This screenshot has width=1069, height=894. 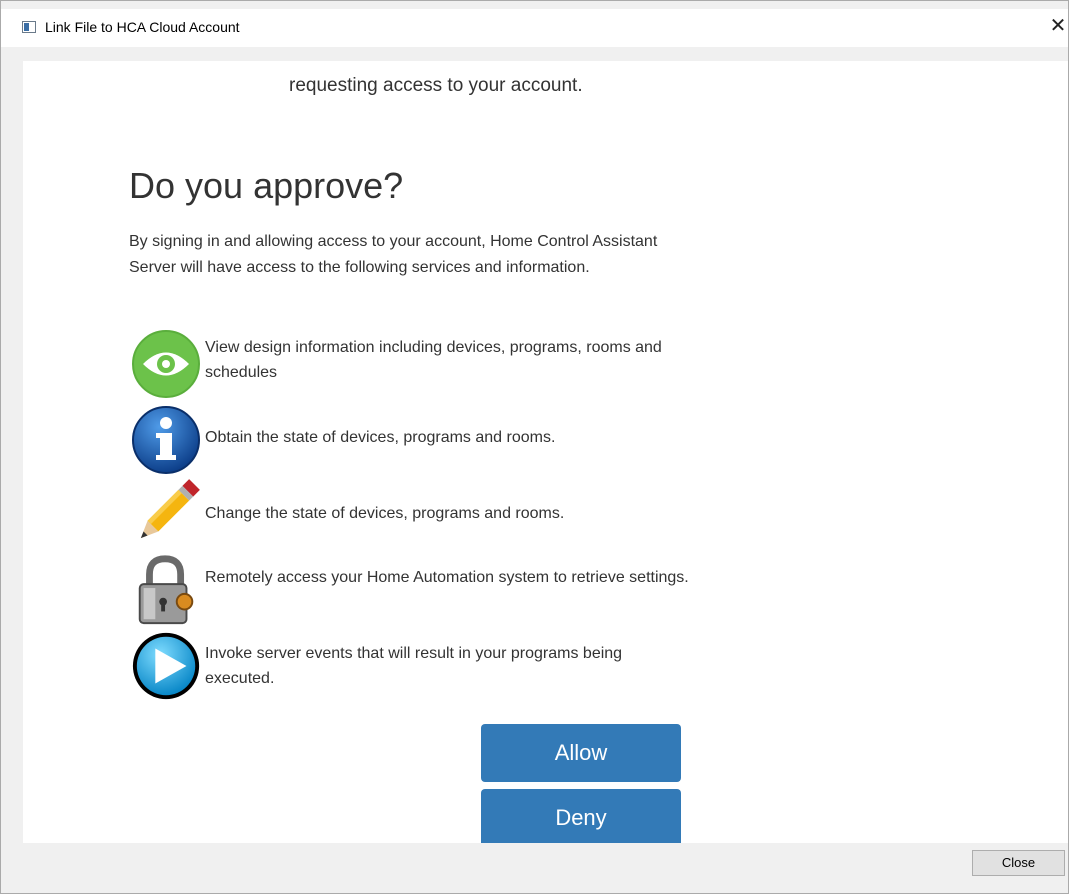 I want to click on close-button: Close, so click(x=1018, y=863).